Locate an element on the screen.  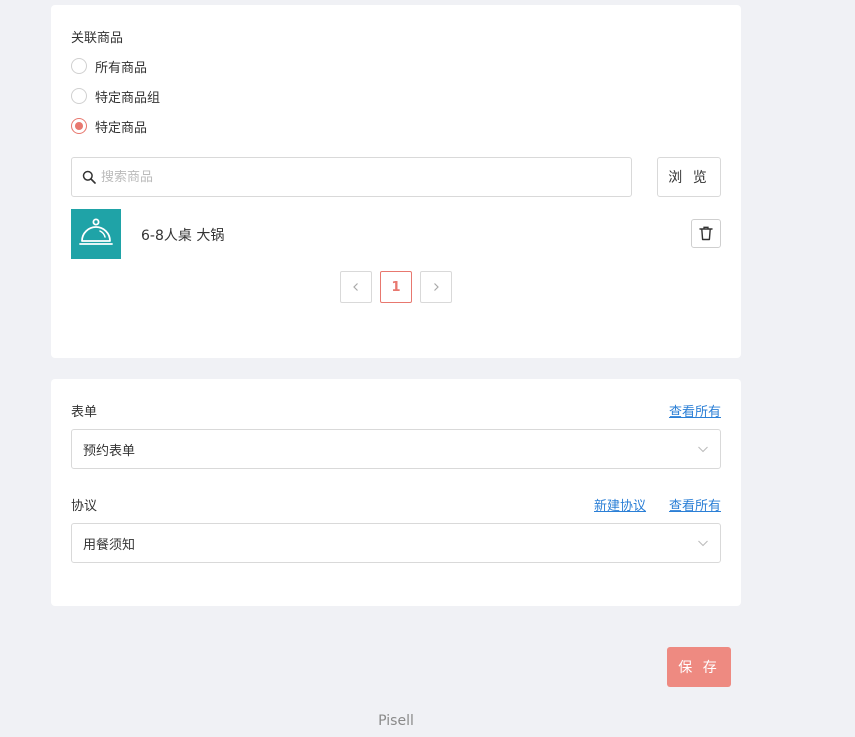
next-page-button is located at coordinates (436, 287).